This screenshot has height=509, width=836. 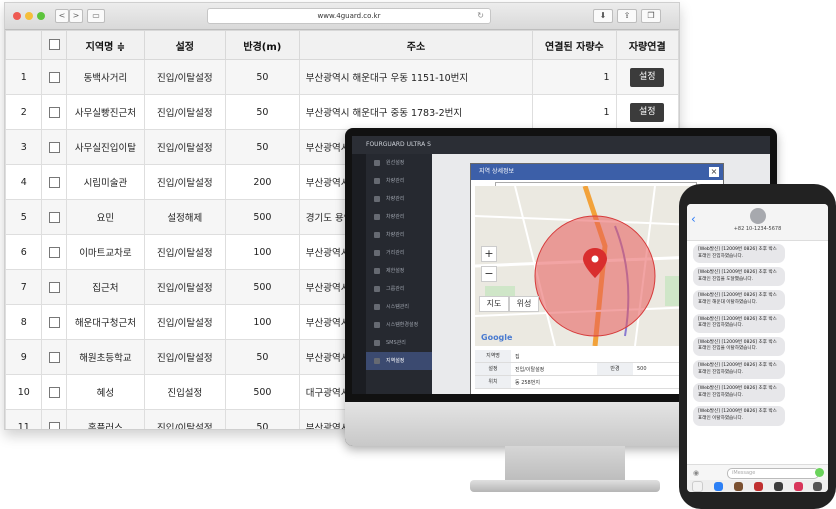 I want to click on row-number: 5, so click(x=24, y=217).